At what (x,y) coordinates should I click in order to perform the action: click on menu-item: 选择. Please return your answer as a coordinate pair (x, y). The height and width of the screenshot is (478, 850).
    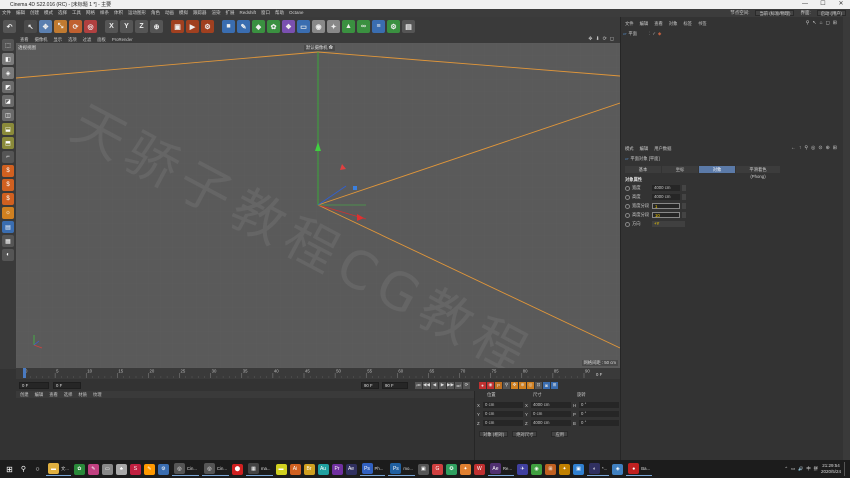
    Looking at the image, I should click on (62, 13).